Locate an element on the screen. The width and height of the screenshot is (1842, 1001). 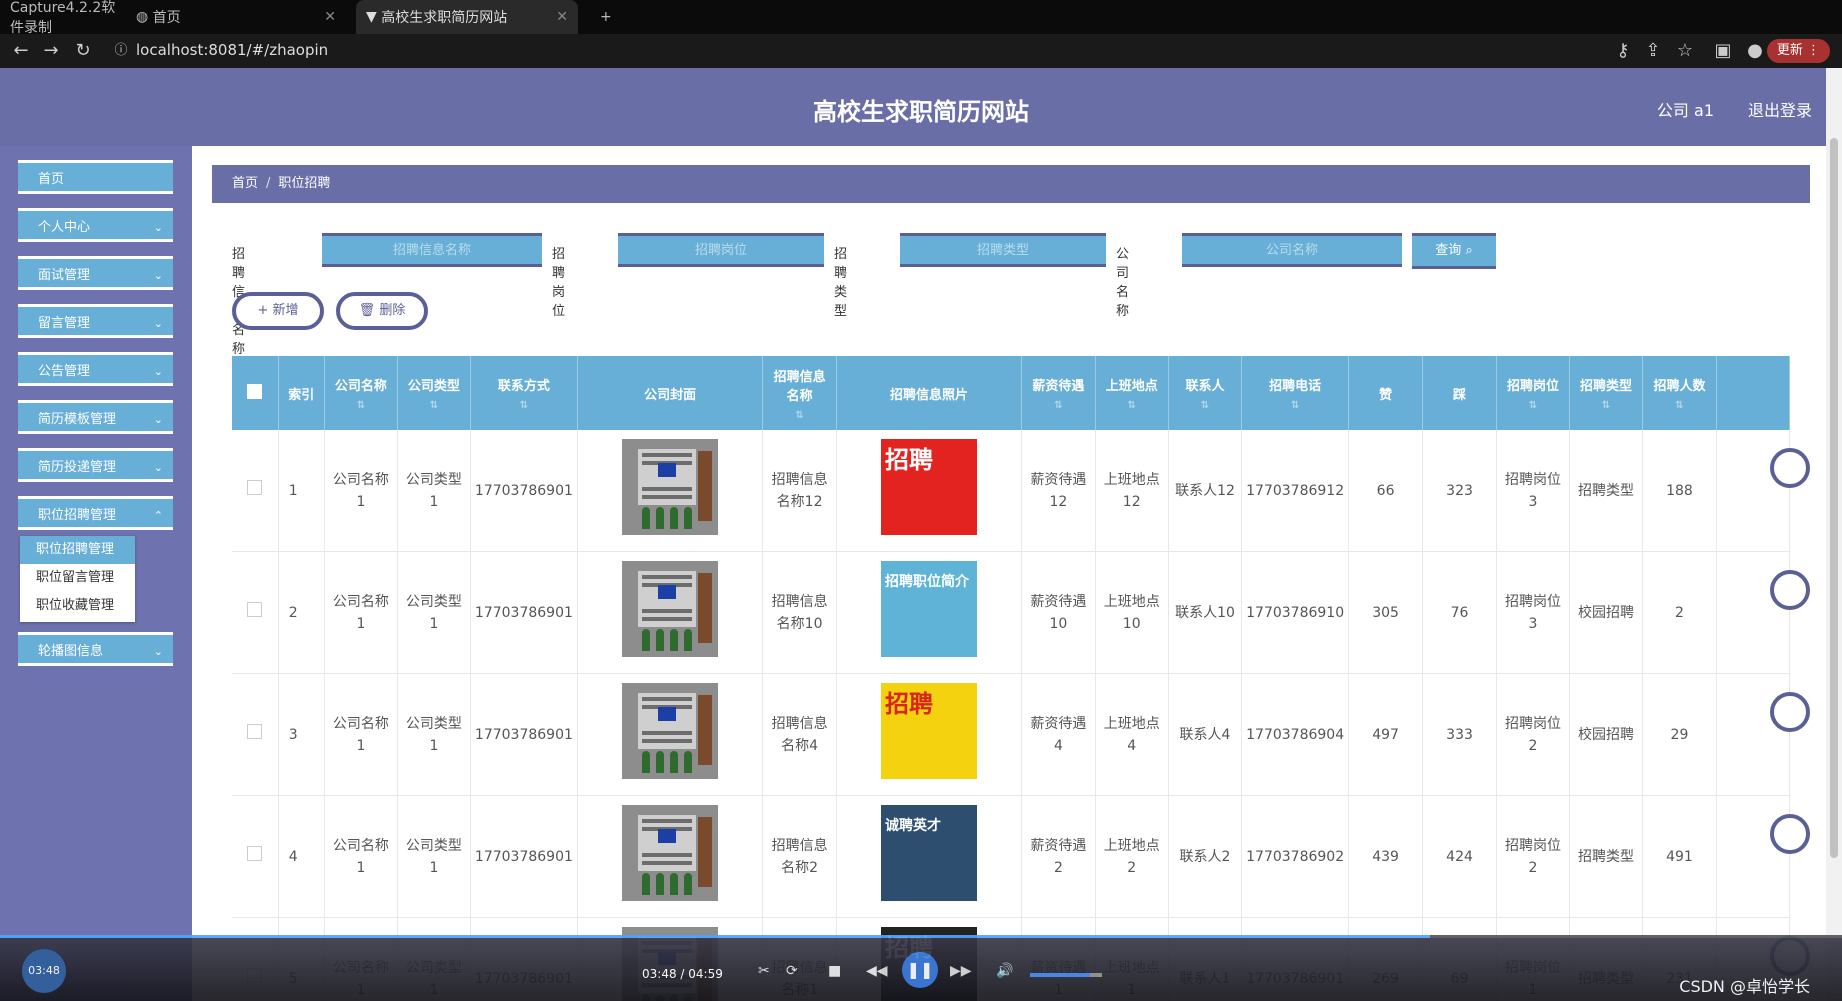
cell-salary: 薪资待遇4 is located at coordinates (1058, 734).